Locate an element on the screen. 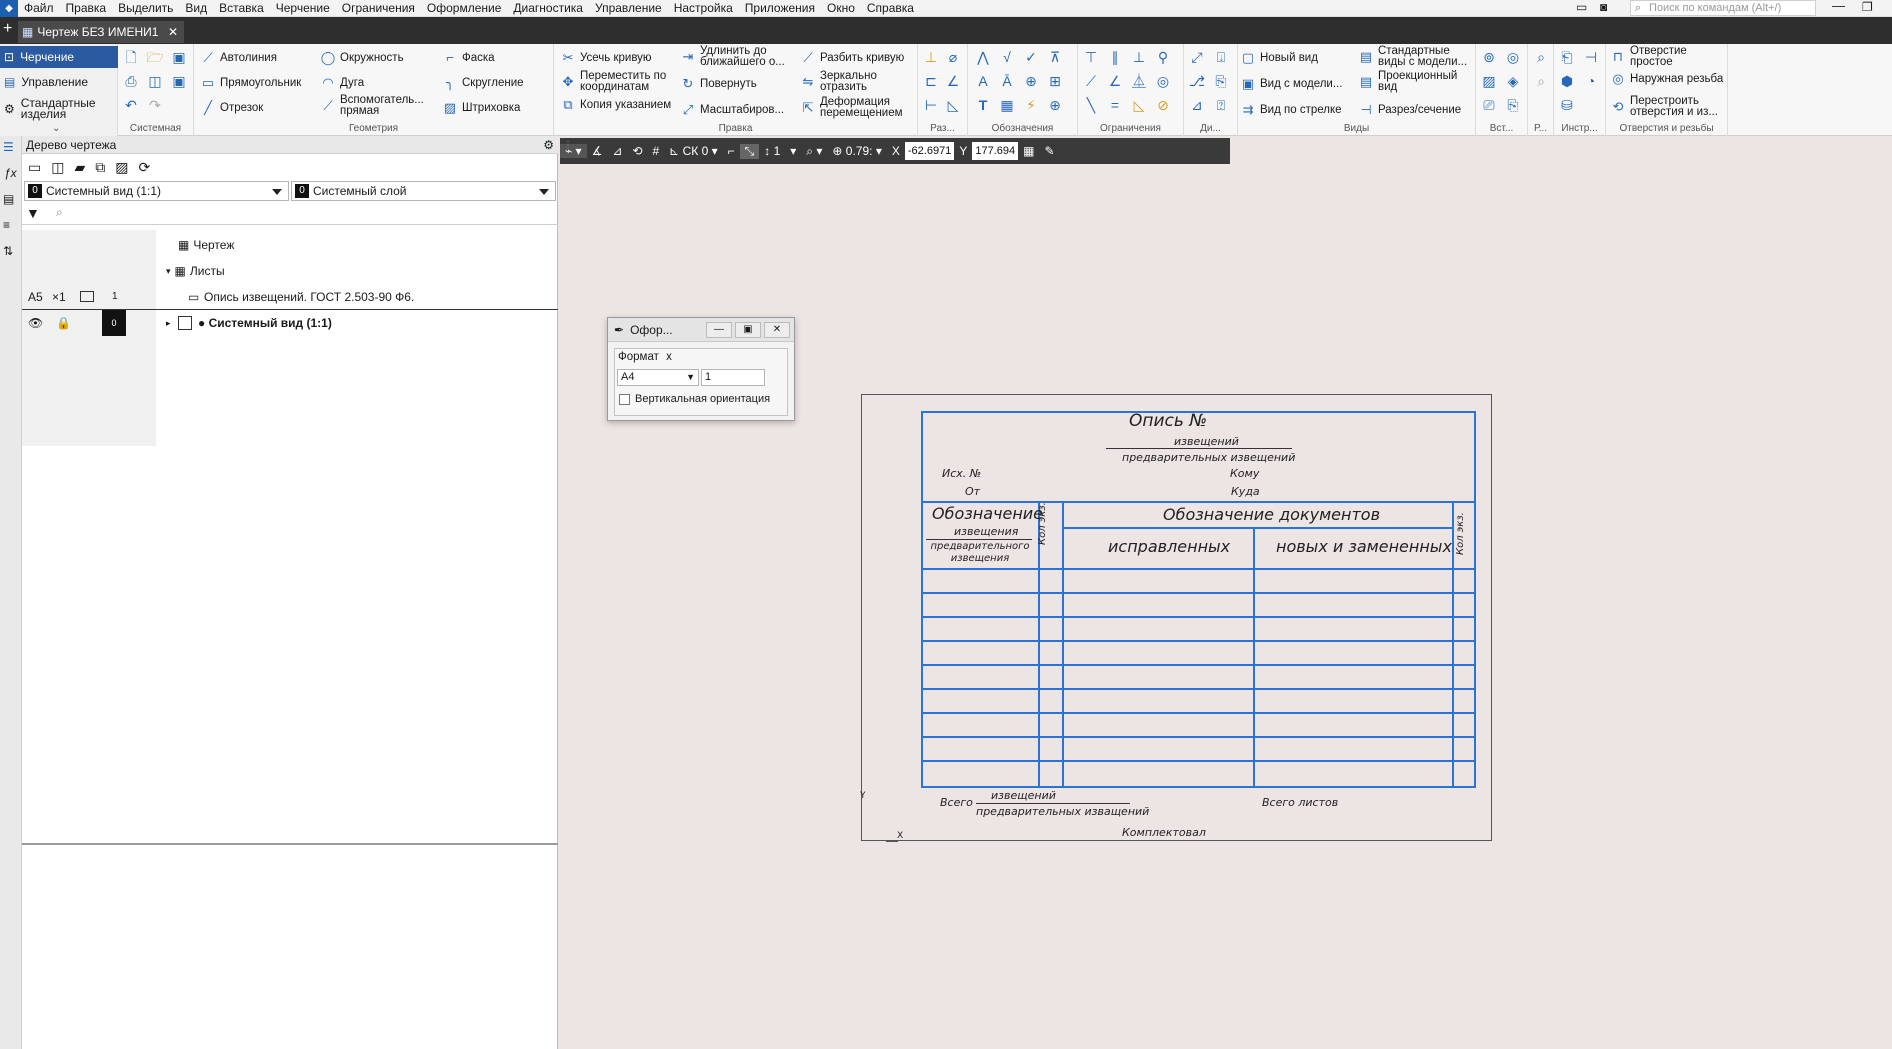 This screenshot has width=1892, height=1049. segment-button: ╱ Отрезок is located at coordinates (231, 108).